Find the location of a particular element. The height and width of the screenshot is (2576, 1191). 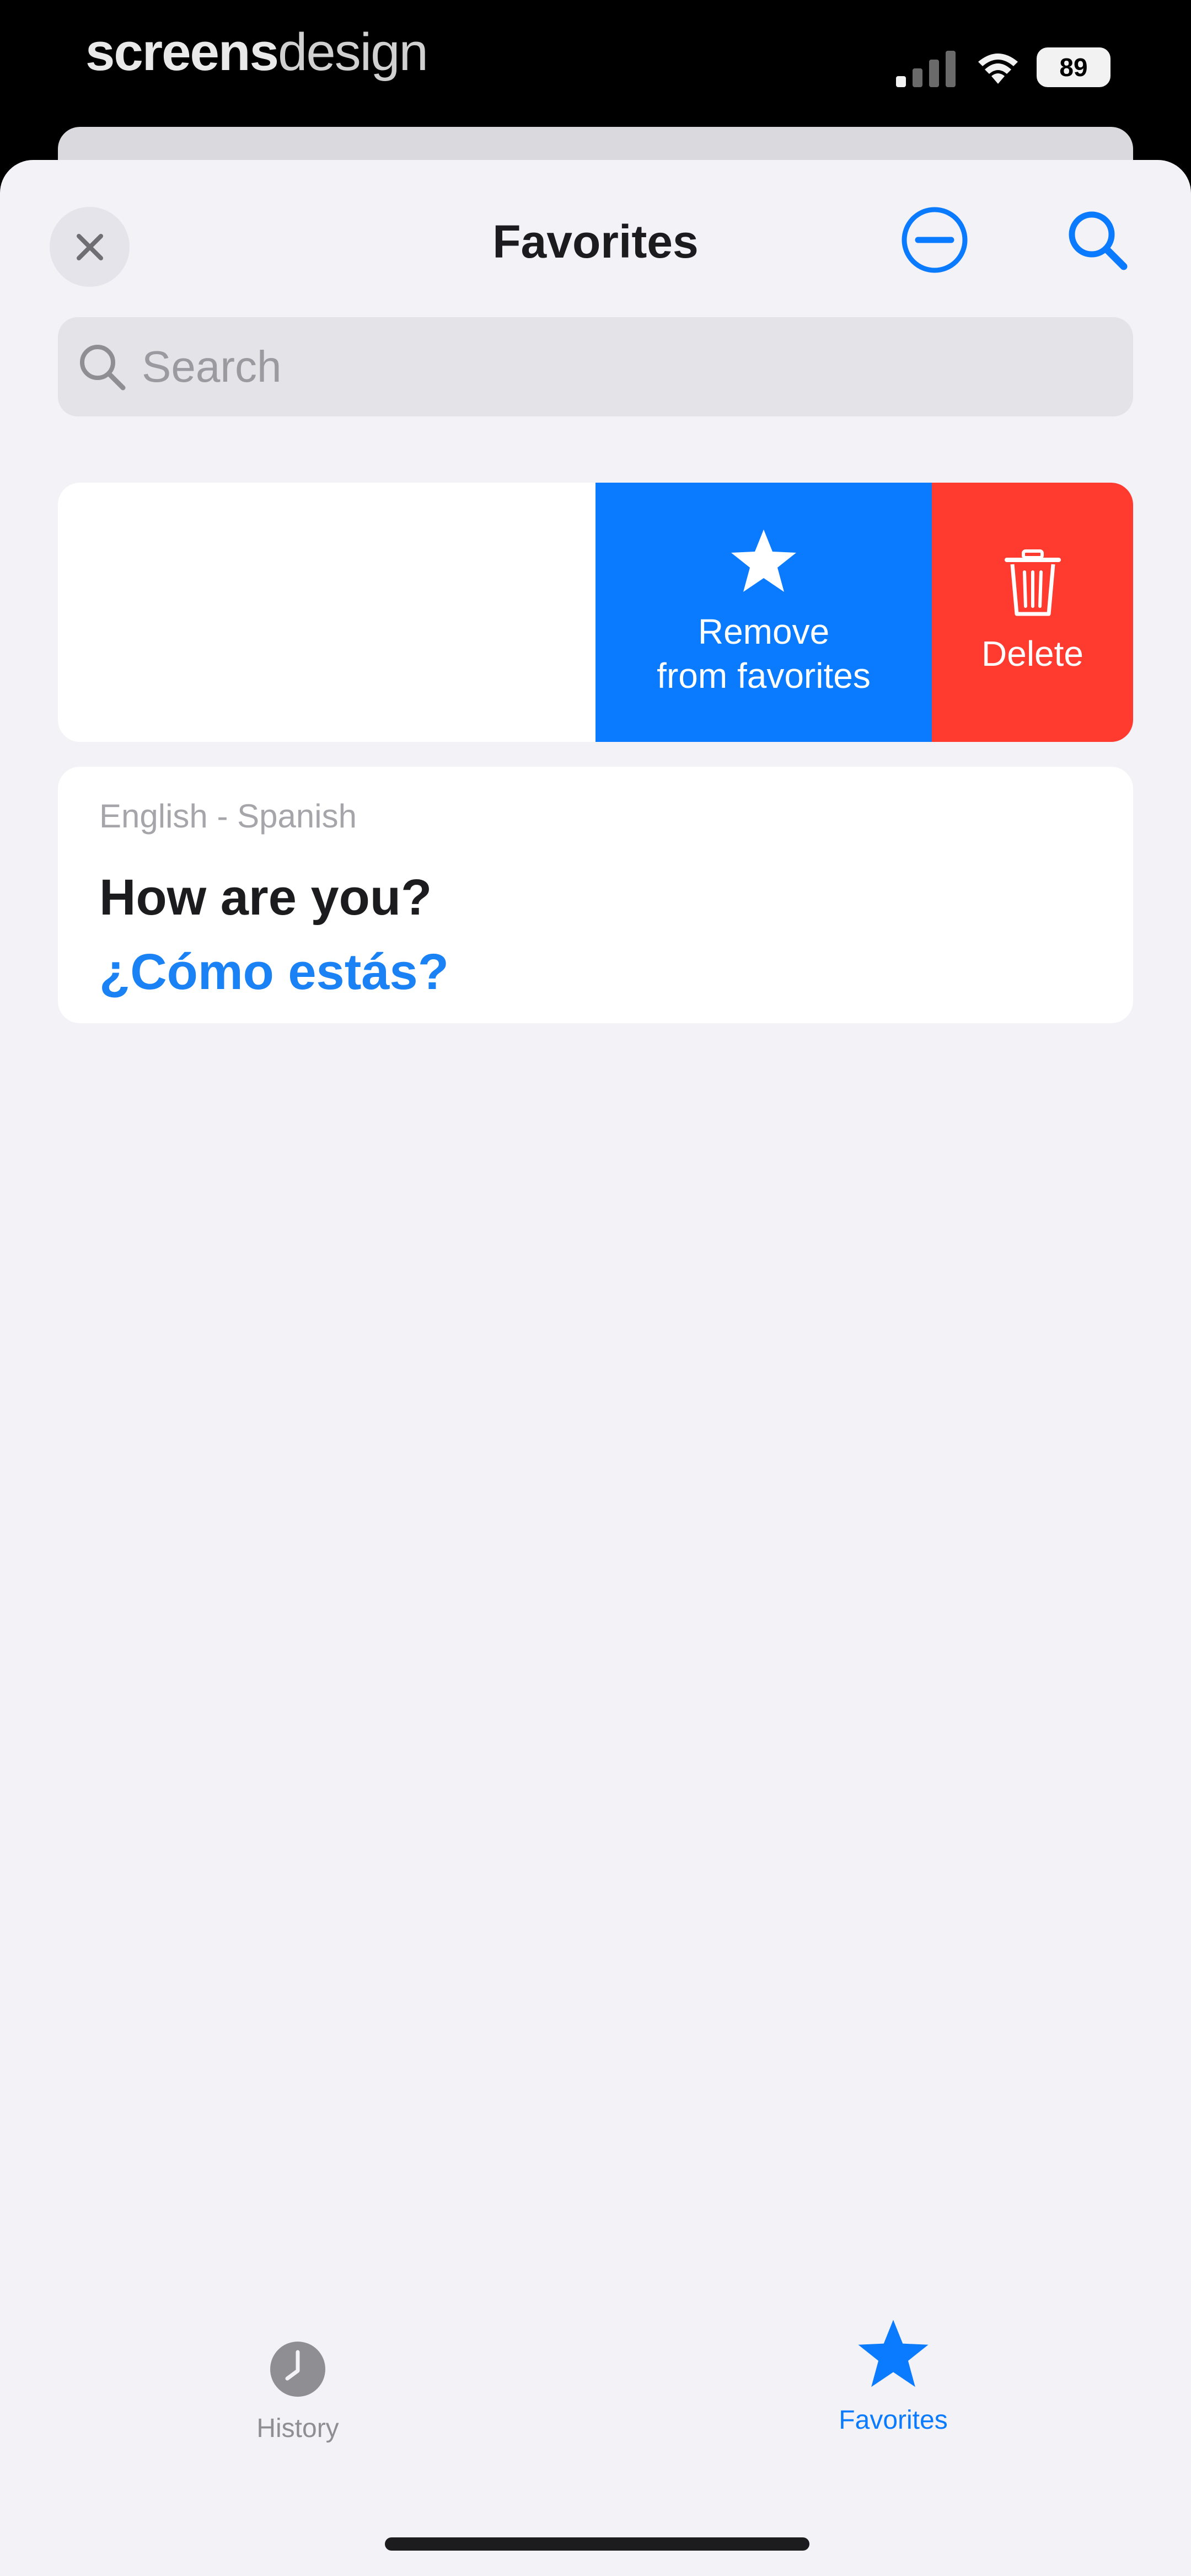

cellular-signal-icon is located at coordinates (926, 69).